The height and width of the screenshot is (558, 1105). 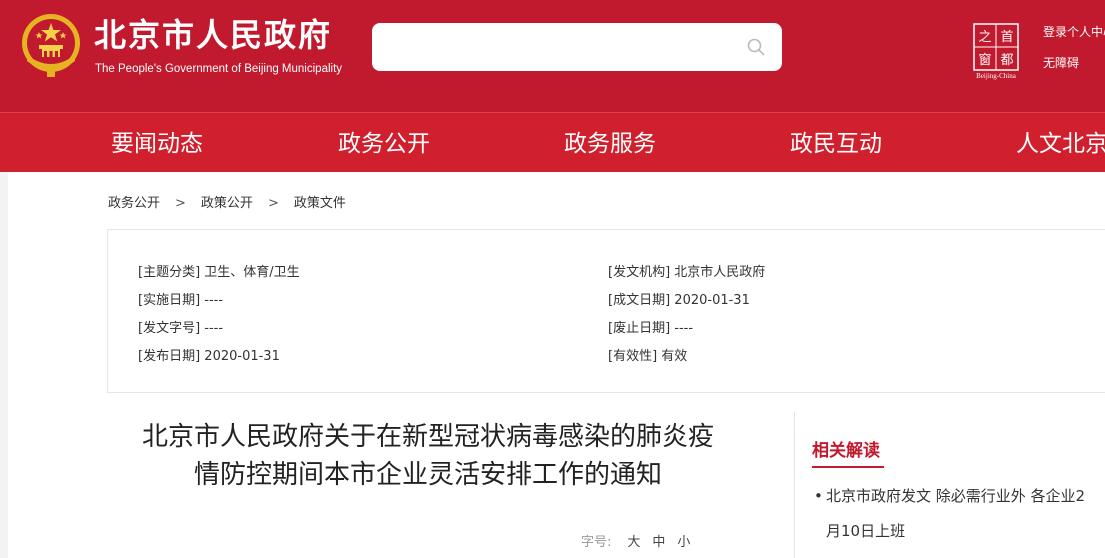 What do you see at coordinates (648, 356) in the screenshot?
I see `meta-validity: [有效性] 有效` at bounding box center [648, 356].